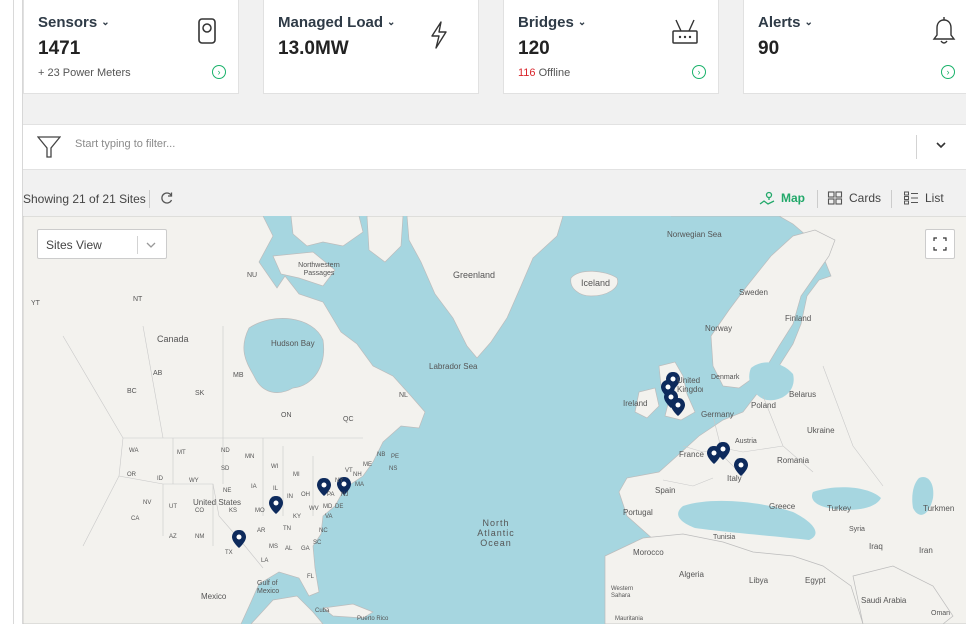  Describe the element at coordinates (611, 47) in the screenshot. I see `bridges-card: Bridges ⌄ 120 116 Offline ›` at that location.